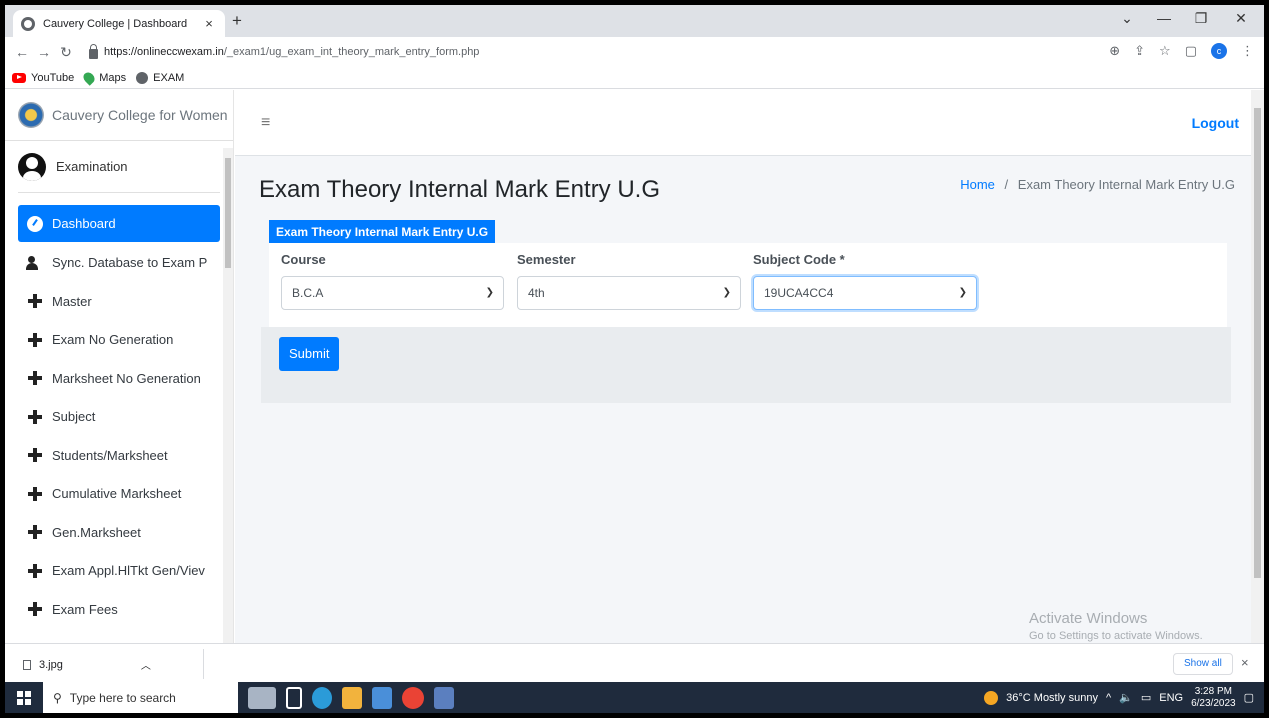 Image resolution: width=1269 pixels, height=718 pixels. I want to click on sidebar-item-sync-database: Sync. Database to Exam P, so click(119, 263).